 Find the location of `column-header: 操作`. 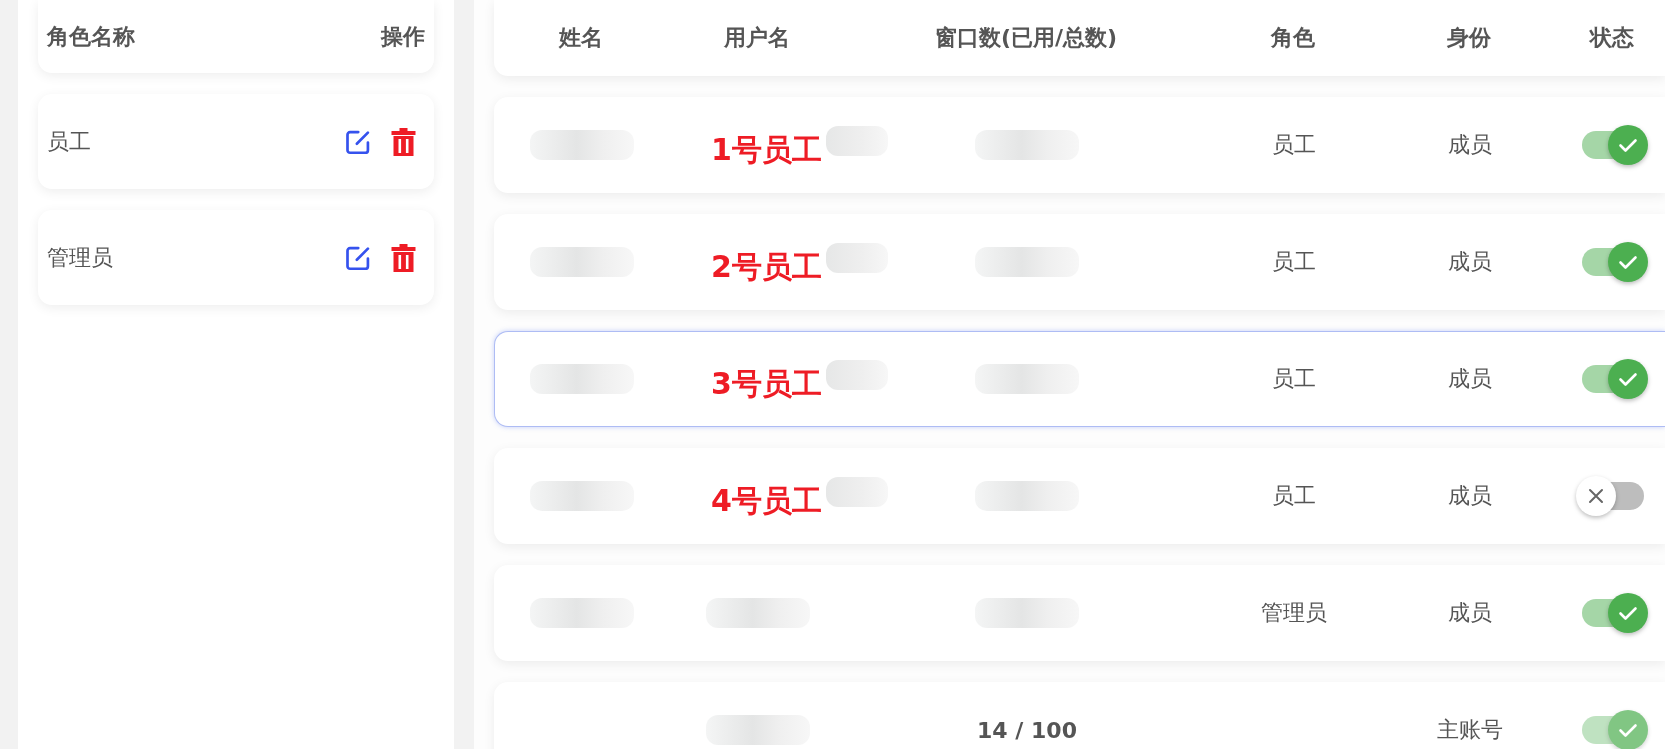

column-header: 操作 is located at coordinates (403, 36).